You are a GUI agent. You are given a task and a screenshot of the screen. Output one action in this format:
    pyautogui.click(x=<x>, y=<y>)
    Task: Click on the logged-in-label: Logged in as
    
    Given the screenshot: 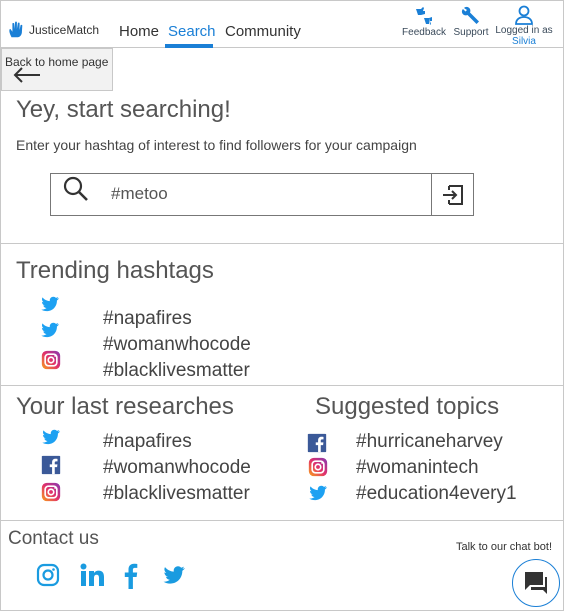 What is the action you would take?
    pyautogui.click(x=524, y=30)
    